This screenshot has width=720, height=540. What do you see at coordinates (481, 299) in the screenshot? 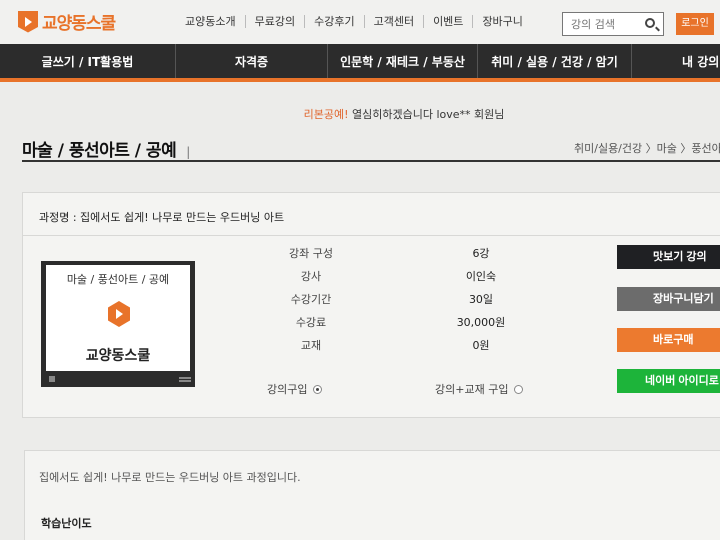
I see `info-value: 30일` at bounding box center [481, 299].